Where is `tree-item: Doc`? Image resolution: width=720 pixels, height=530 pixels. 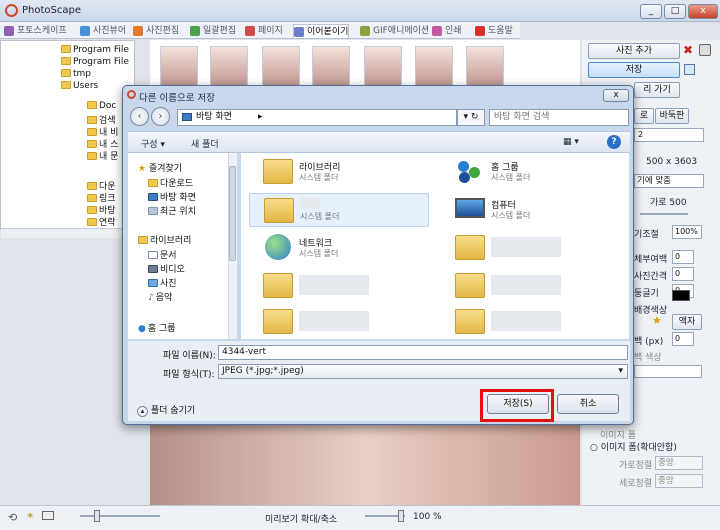 tree-item: Doc is located at coordinates (101, 106).